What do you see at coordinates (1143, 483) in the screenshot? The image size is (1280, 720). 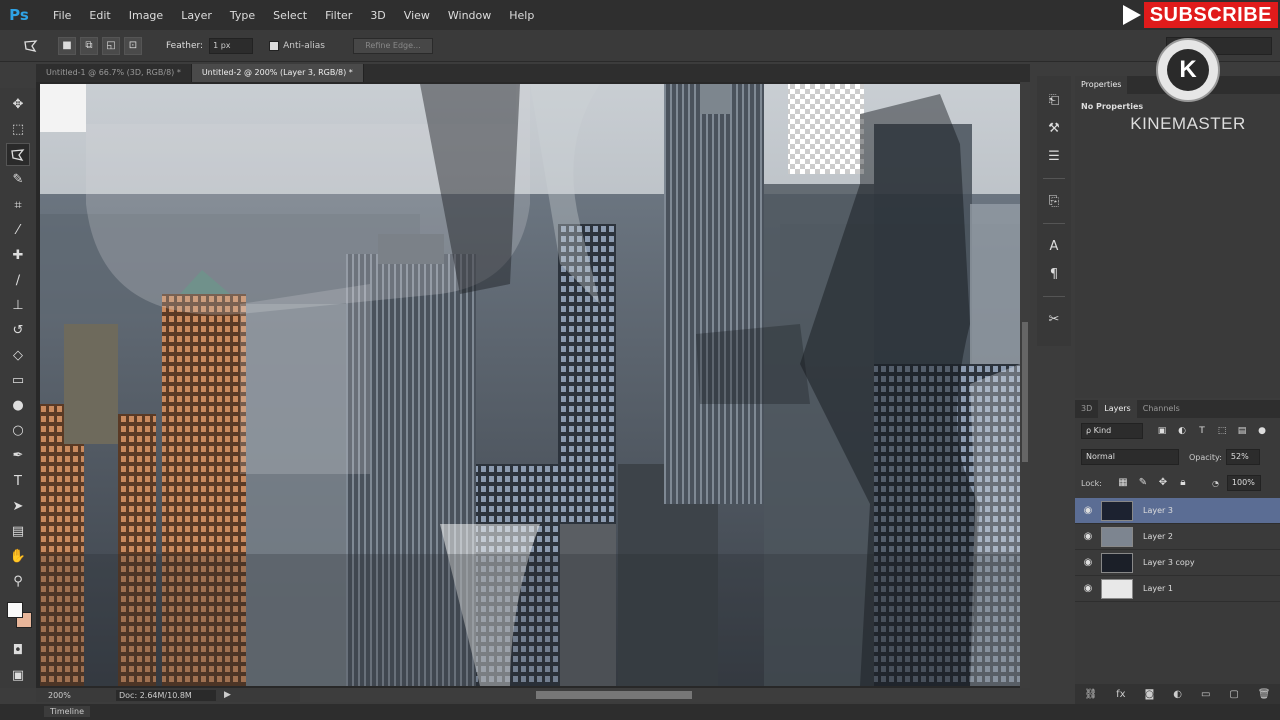 I see `lock-pixels-icon: ✎` at bounding box center [1143, 483].